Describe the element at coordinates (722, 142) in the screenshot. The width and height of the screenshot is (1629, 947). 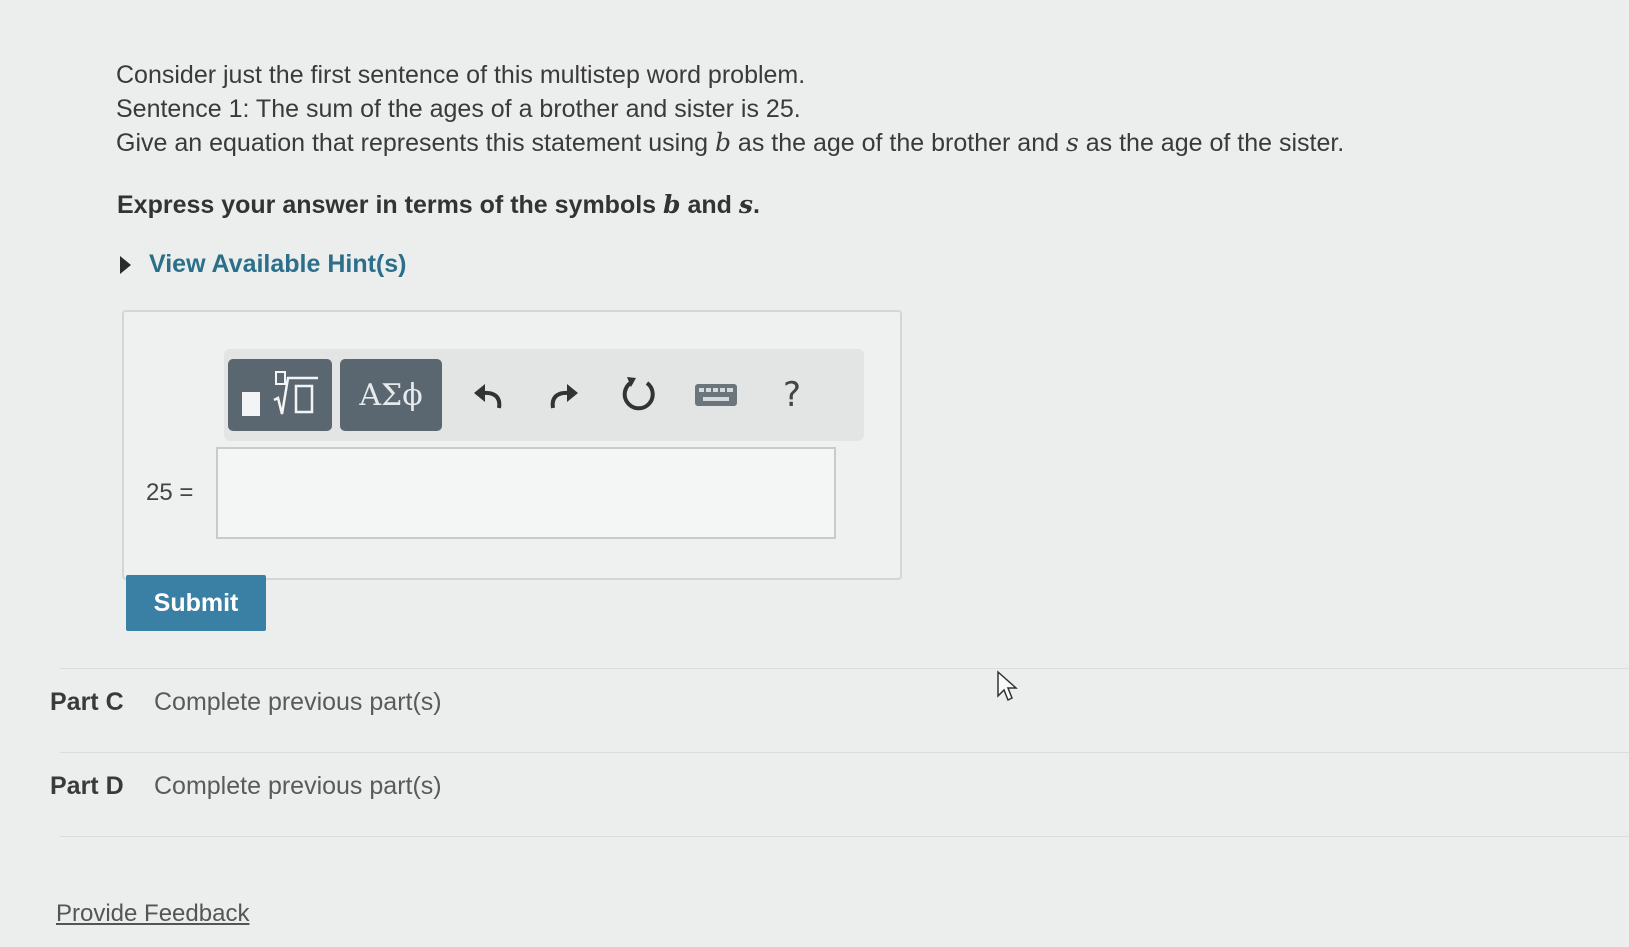
I see `variable-b: b` at that location.